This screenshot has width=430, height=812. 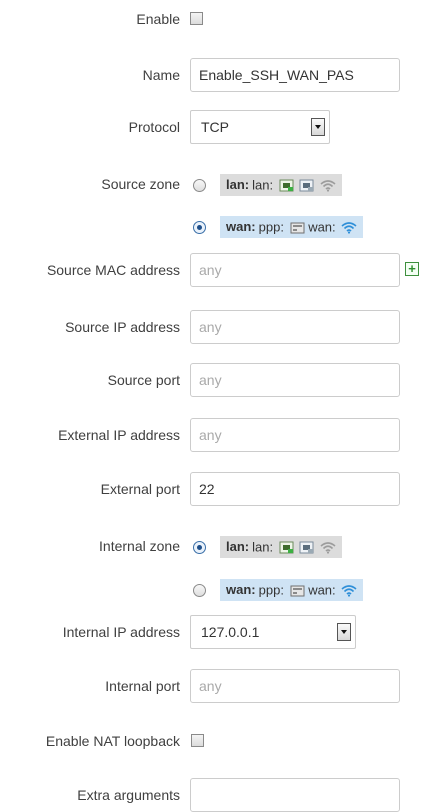 I want to click on protocol-row: Protocol TCP, so click(x=215, y=127).